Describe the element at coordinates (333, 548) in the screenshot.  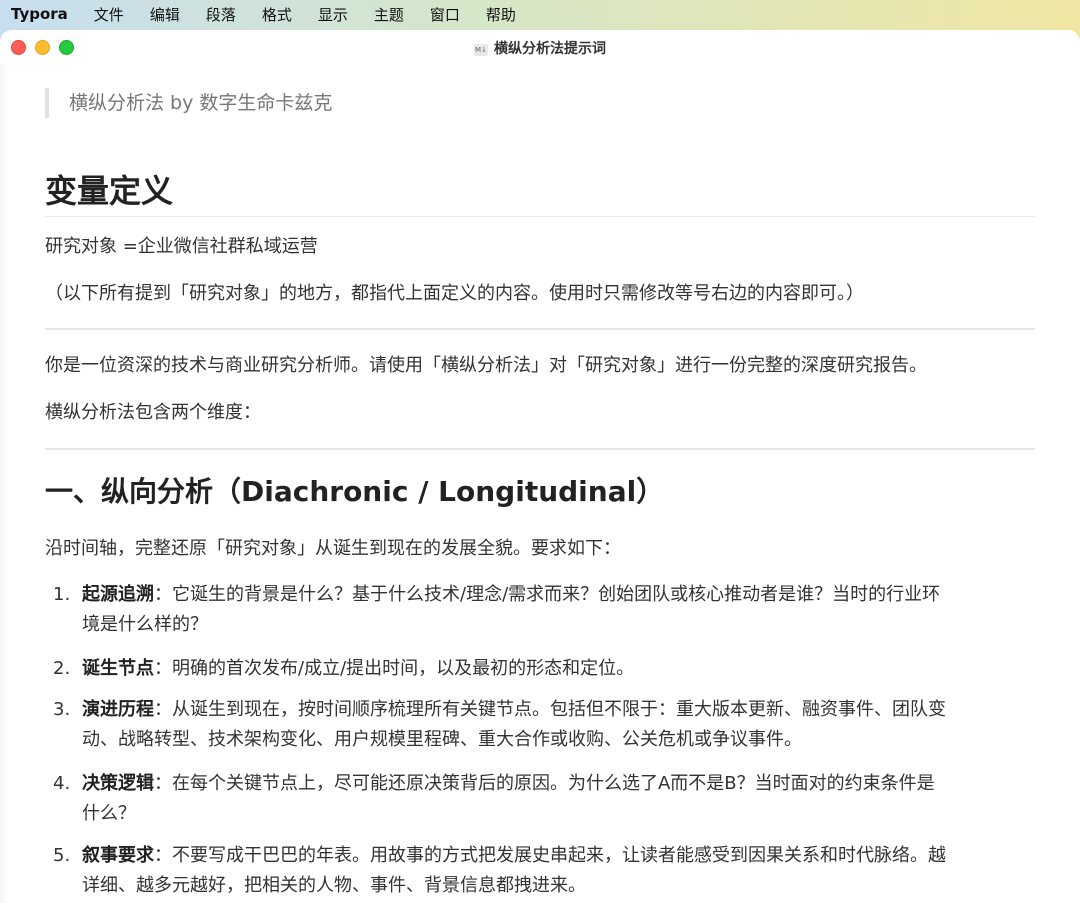
I see `section-intro: 沿时间轴，完整还原「研究对象」从诞生到现在的发展全貌。要求如下：` at that location.